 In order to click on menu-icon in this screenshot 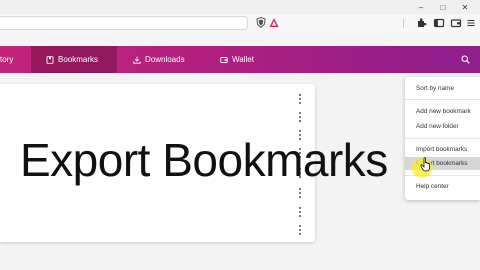, I will do `click(471, 23)`.